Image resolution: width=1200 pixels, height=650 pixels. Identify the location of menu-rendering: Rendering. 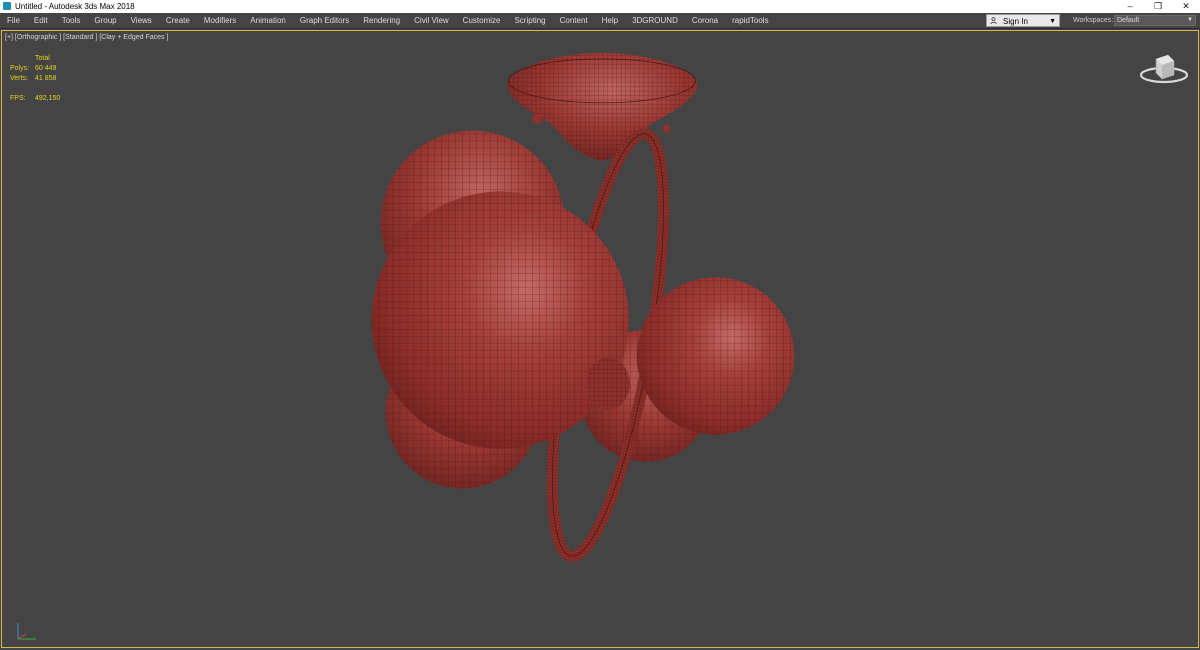
(381, 20).